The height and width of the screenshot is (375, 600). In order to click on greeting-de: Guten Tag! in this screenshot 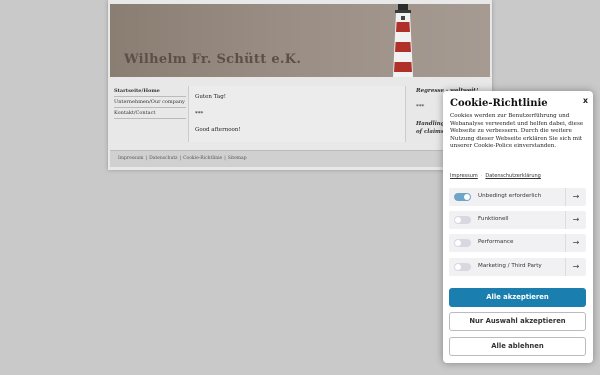, I will do `click(210, 97)`.